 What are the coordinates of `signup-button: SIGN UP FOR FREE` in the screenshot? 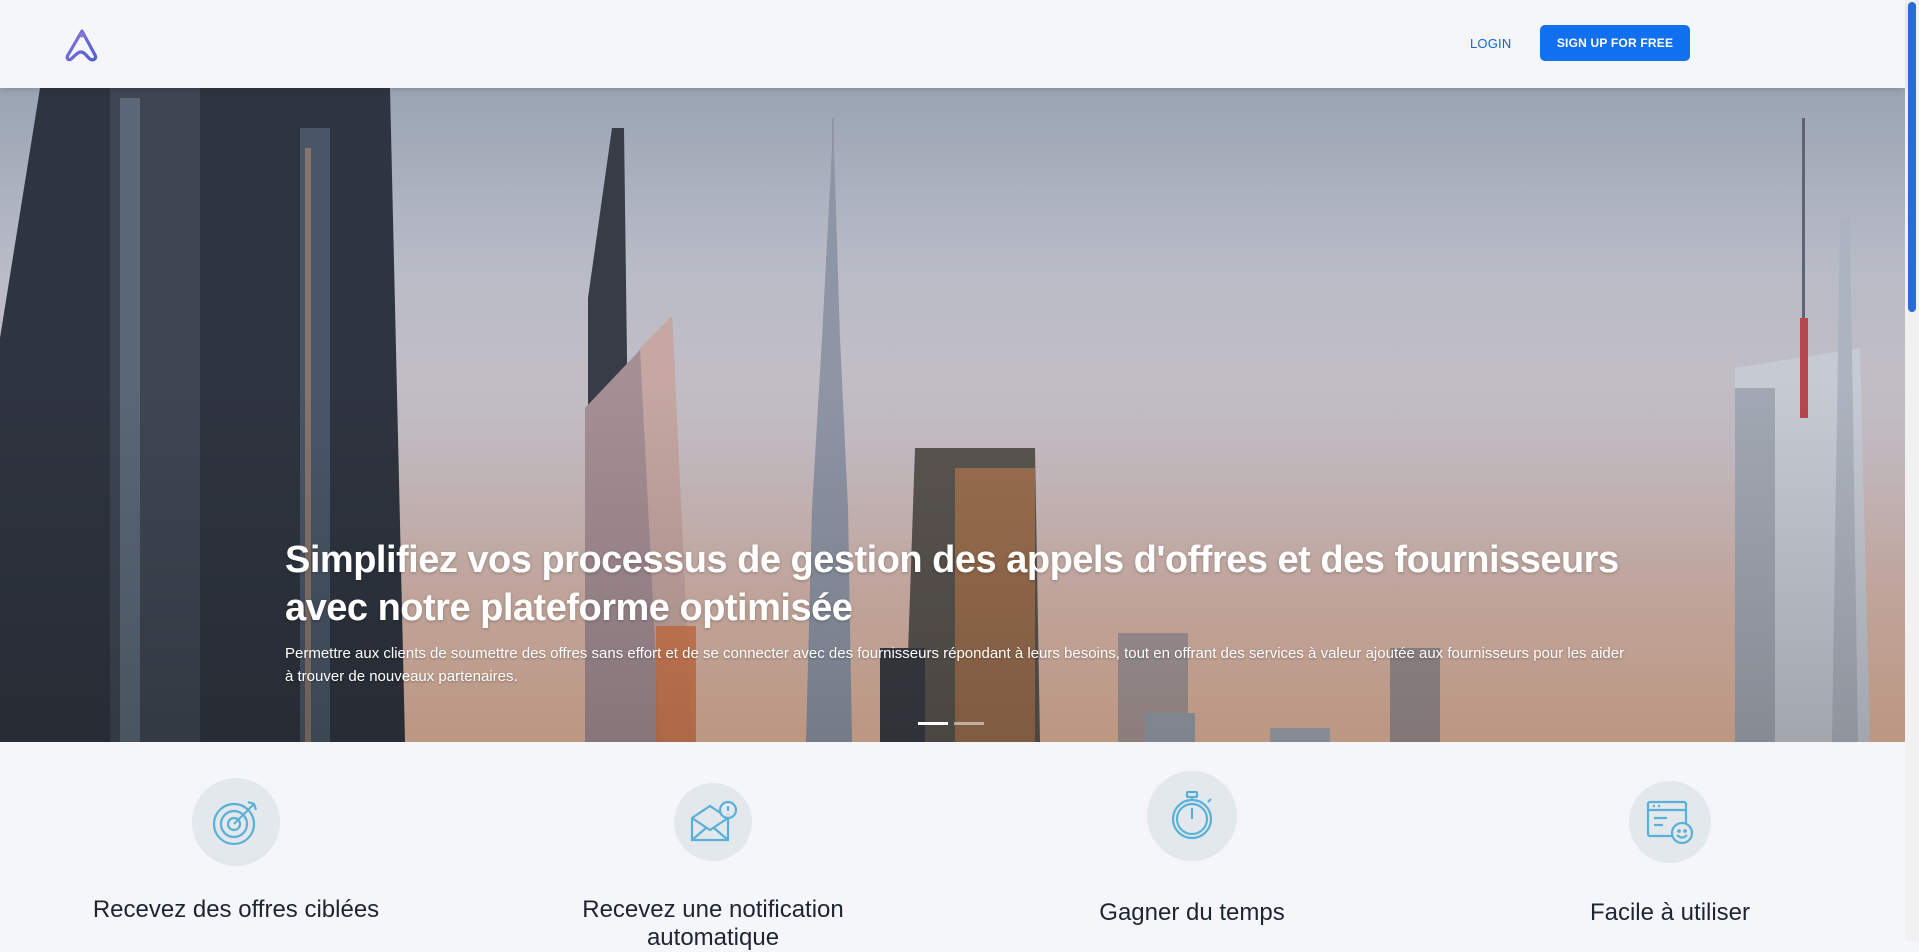 It's located at (1615, 43).